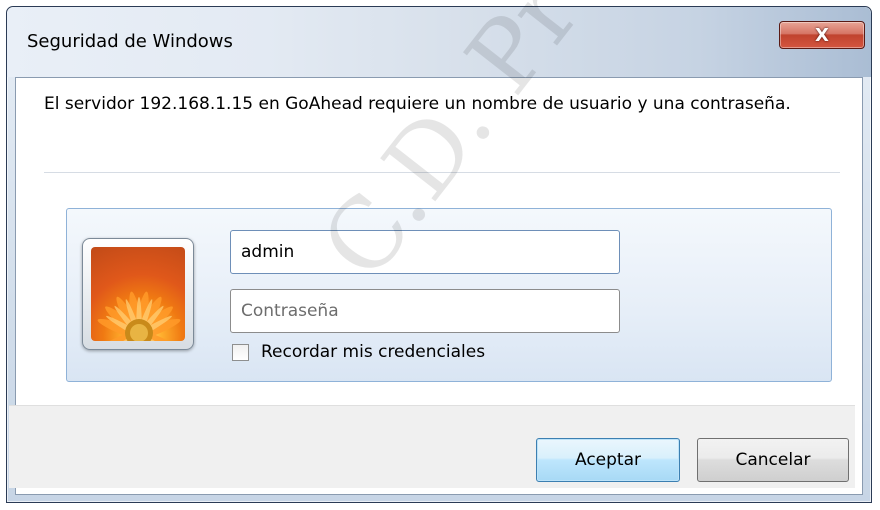 The height and width of the screenshot is (510, 880). I want to click on remember-label: Recordar mis credenciales, so click(373, 352).